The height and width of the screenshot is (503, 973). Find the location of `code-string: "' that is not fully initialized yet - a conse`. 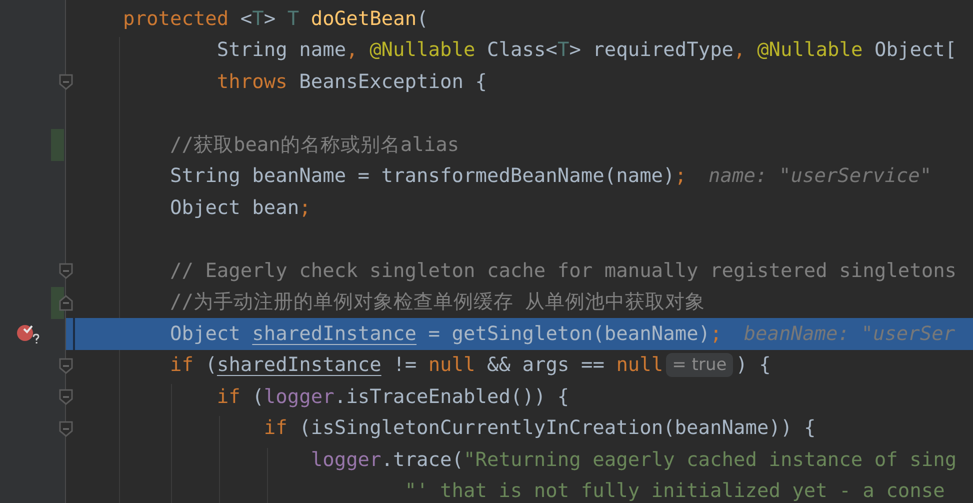

code-string: "' that is not fully initialized yet - a conse is located at coordinates (674, 491).